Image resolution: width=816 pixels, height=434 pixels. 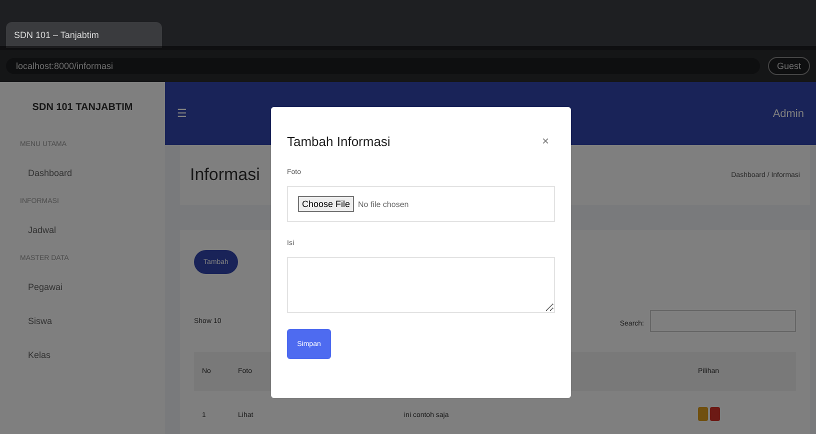 What do you see at coordinates (82, 108) in the screenshot?
I see `brand-title: SDN 101 TANJABTIM` at bounding box center [82, 108].